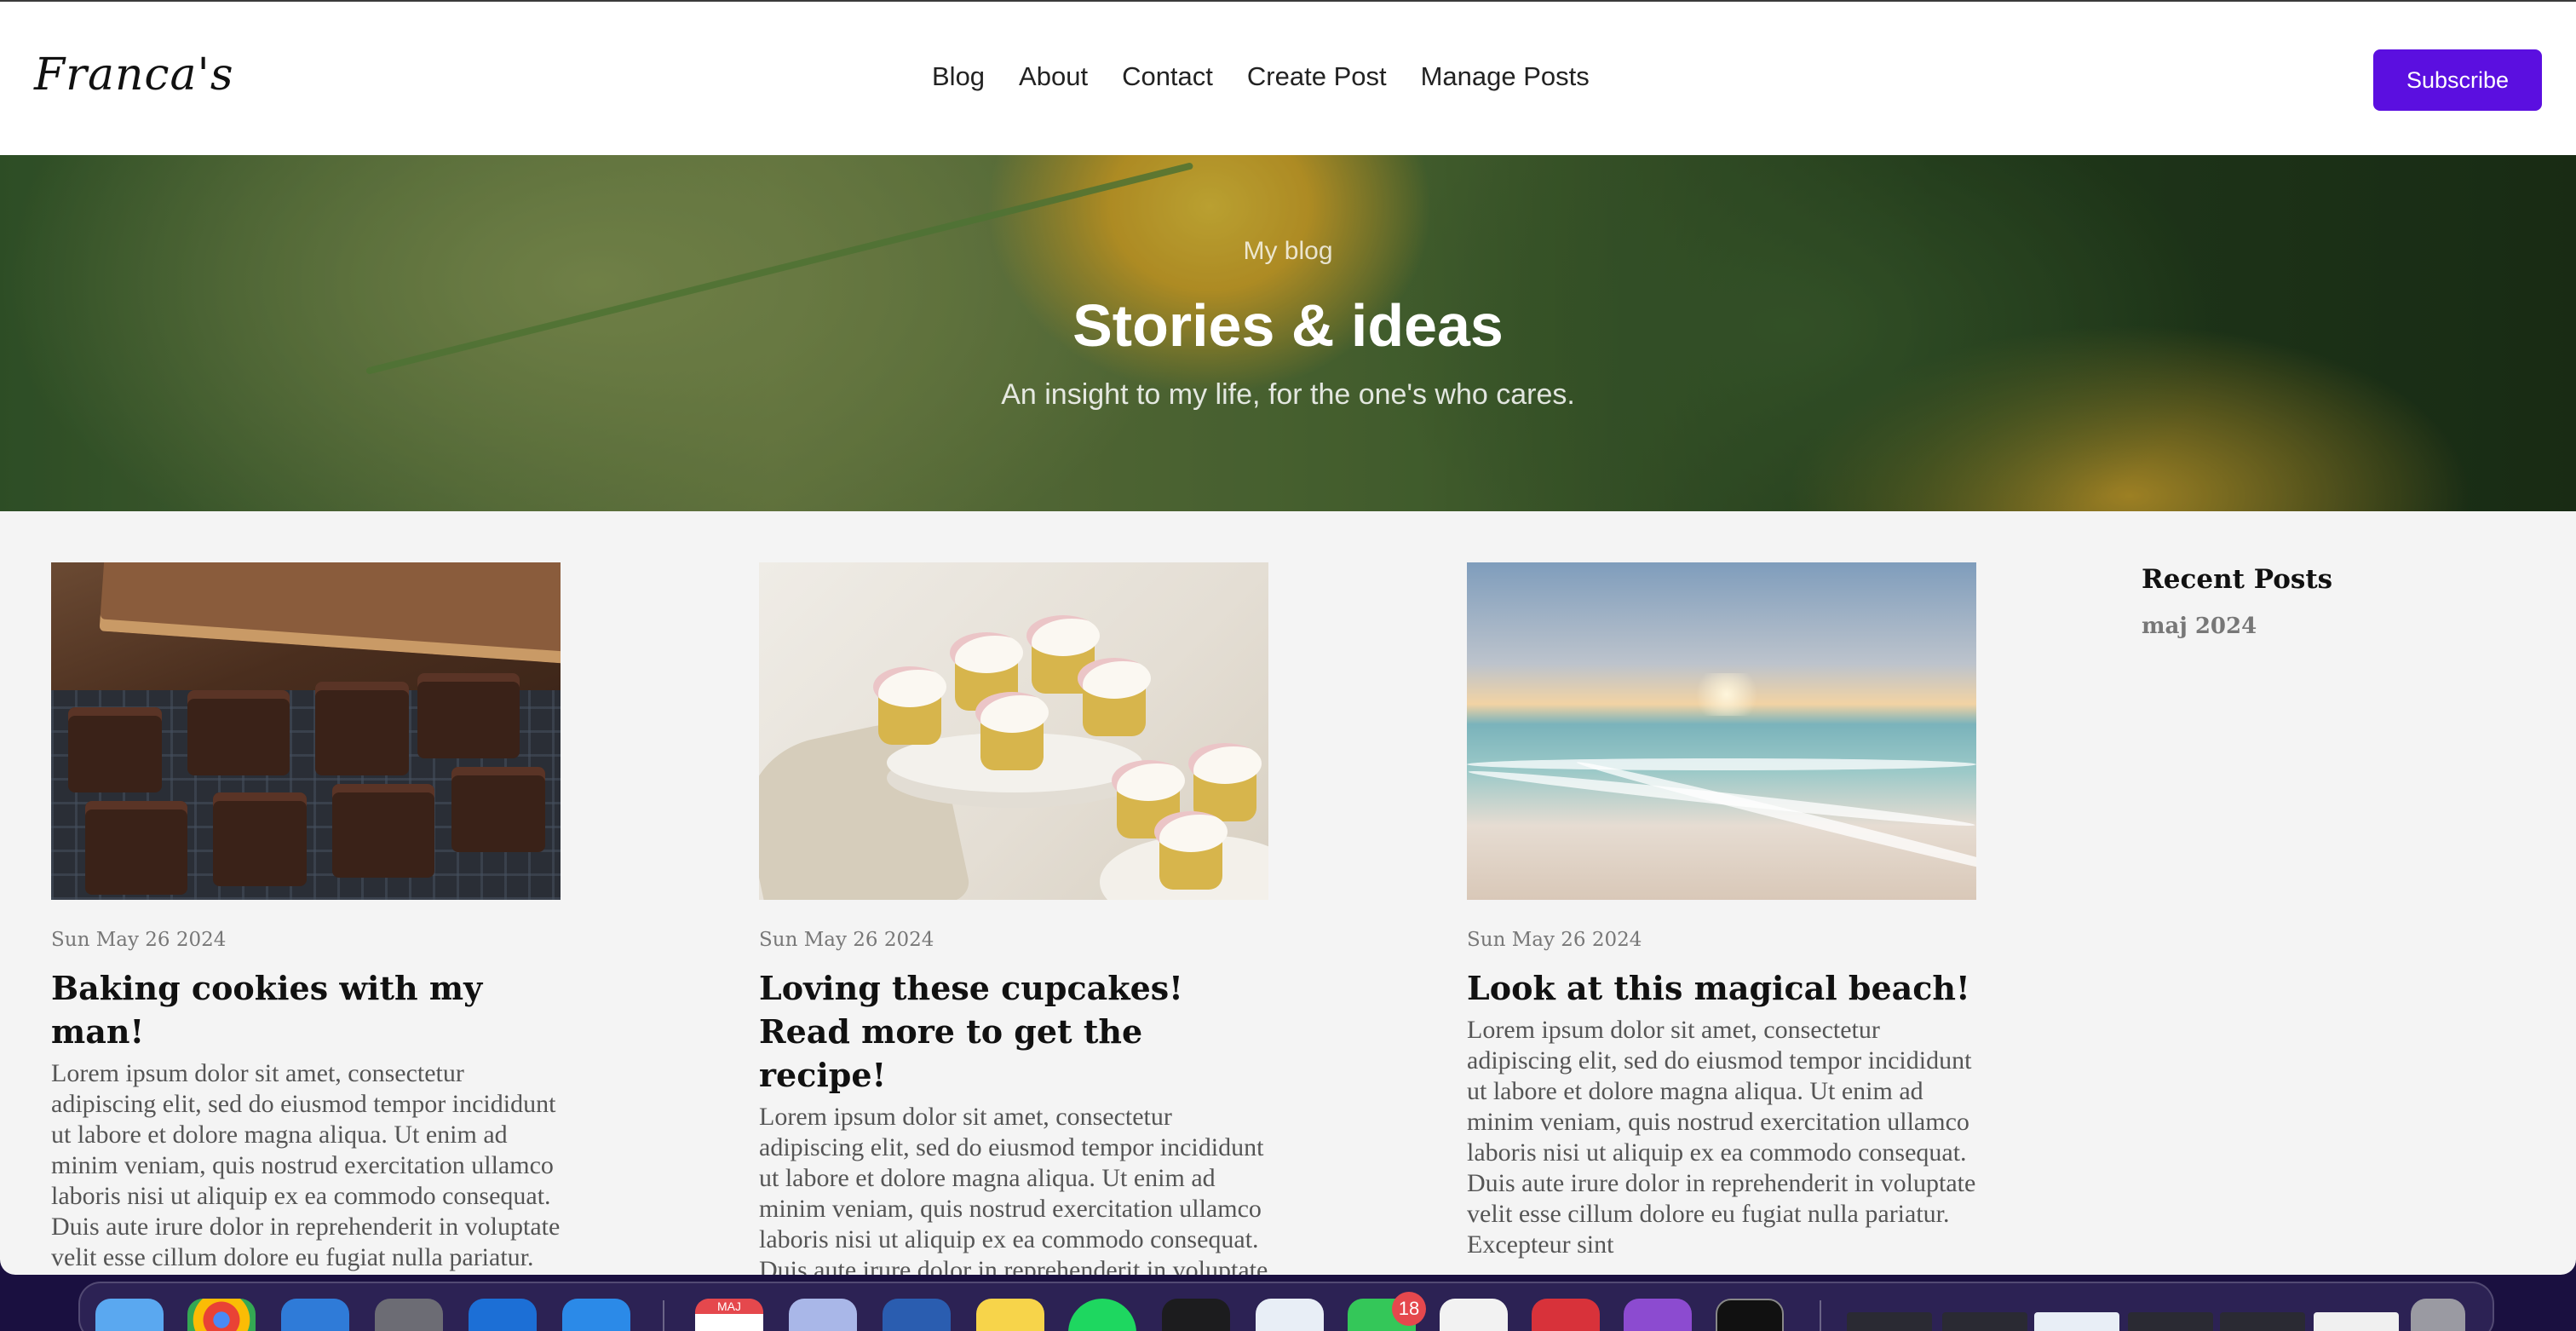 This screenshot has width=2576, height=1331. Describe the element at coordinates (1168, 76) in the screenshot. I see `nav-contact: Contact` at that location.